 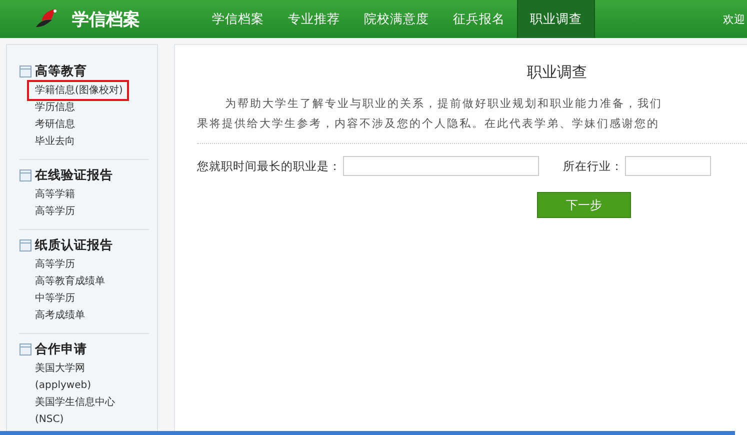 What do you see at coordinates (70, 281) in the screenshot?
I see `sidebar-link: 高等教育成绩单` at bounding box center [70, 281].